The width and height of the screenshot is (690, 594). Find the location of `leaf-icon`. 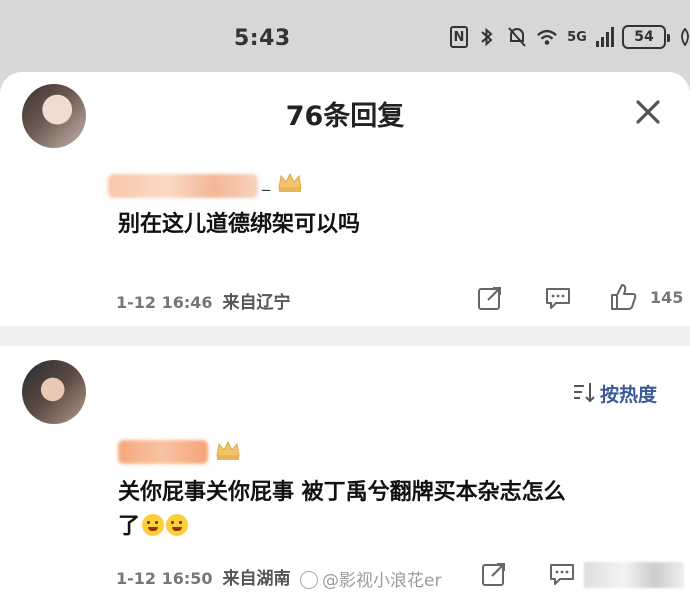

leaf-icon is located at coordinates (682, 37).